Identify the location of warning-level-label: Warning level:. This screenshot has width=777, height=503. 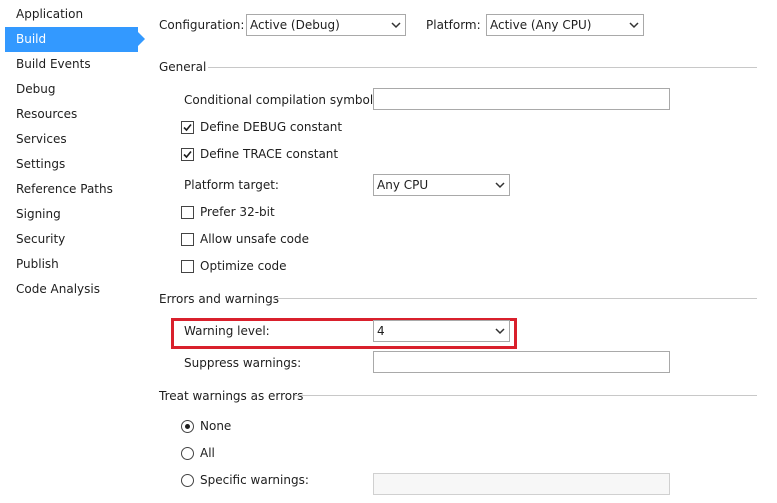
(227, 331).